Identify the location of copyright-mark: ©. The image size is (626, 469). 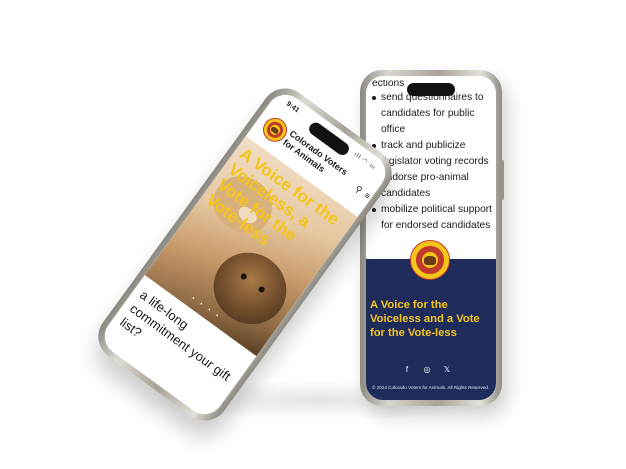
(374, 387).